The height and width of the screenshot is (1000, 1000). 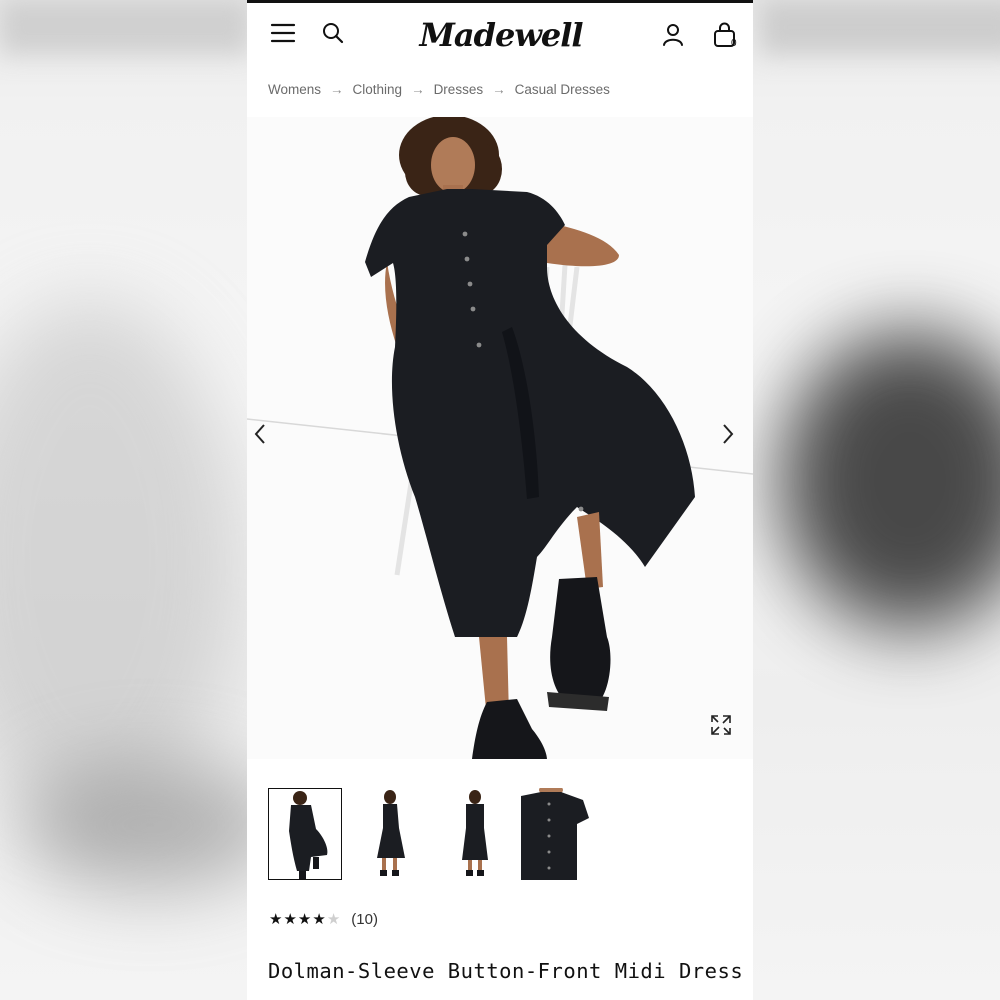 What do you see at coordinates (506, 971) in the screenshot?
I see `product-title: Dolman-Sleeve Button-Front Midi Dress` at bounding box center [506, 971].